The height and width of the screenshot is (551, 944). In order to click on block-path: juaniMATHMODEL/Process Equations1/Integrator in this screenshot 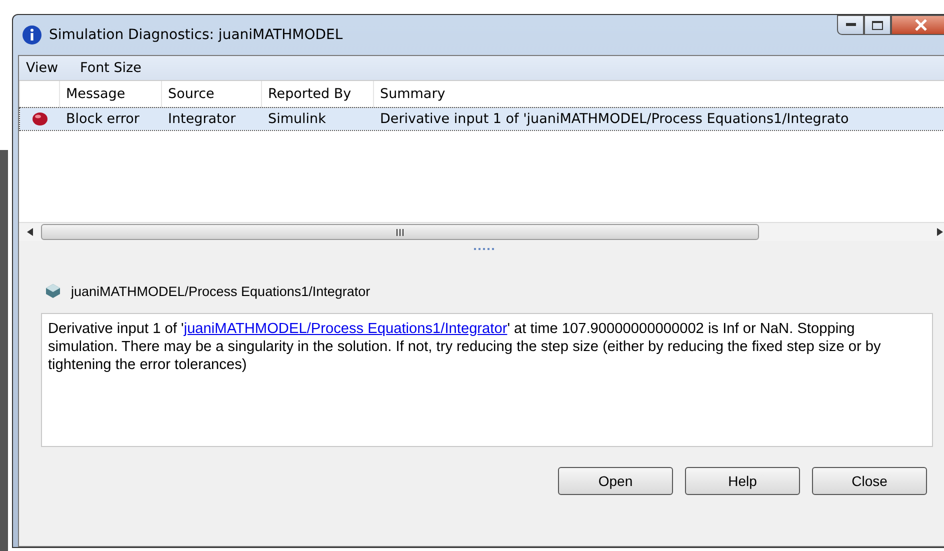, I will do `click(220, 291)`.